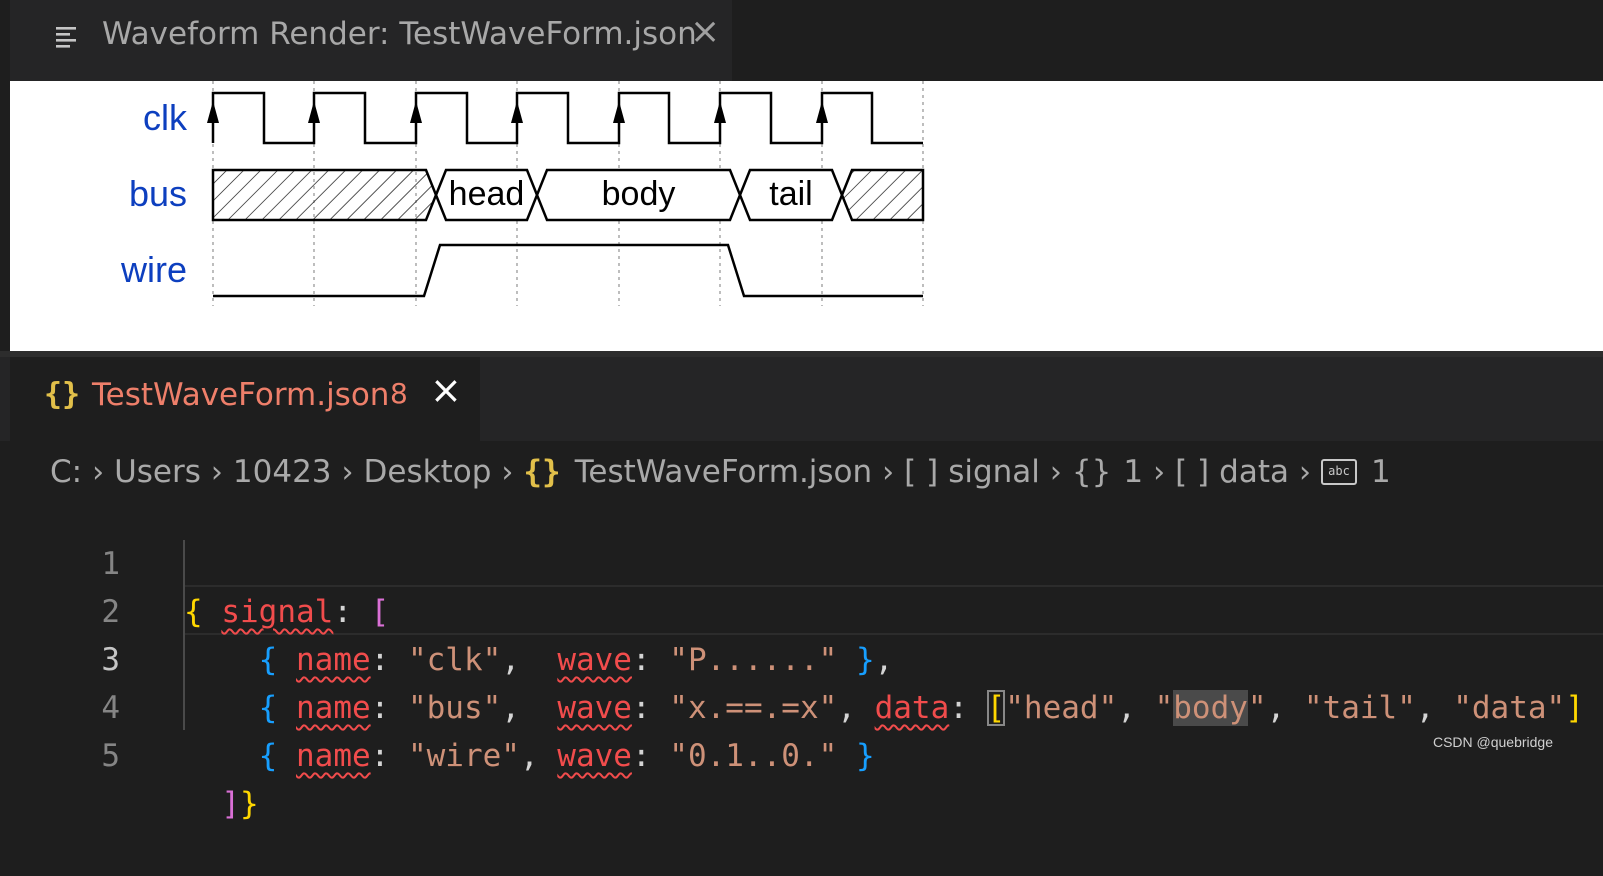 Image resolution: width=1603 pixels, height=876 pixels. Describe the element at coordinates (566, 193) in the screenshot. I see `waveform-diagram` at that location.